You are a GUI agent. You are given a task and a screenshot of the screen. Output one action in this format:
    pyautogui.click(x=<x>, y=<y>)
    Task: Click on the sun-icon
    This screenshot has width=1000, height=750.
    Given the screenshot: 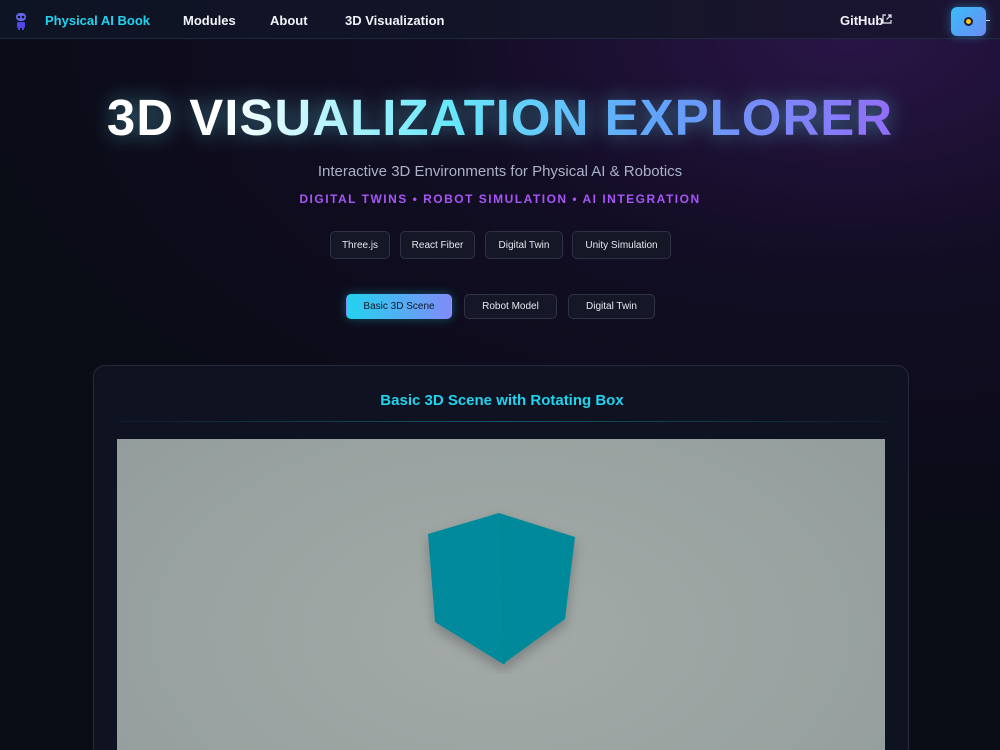 What is the action you would take?
    pyautogui.click(x=968, y=21)
    